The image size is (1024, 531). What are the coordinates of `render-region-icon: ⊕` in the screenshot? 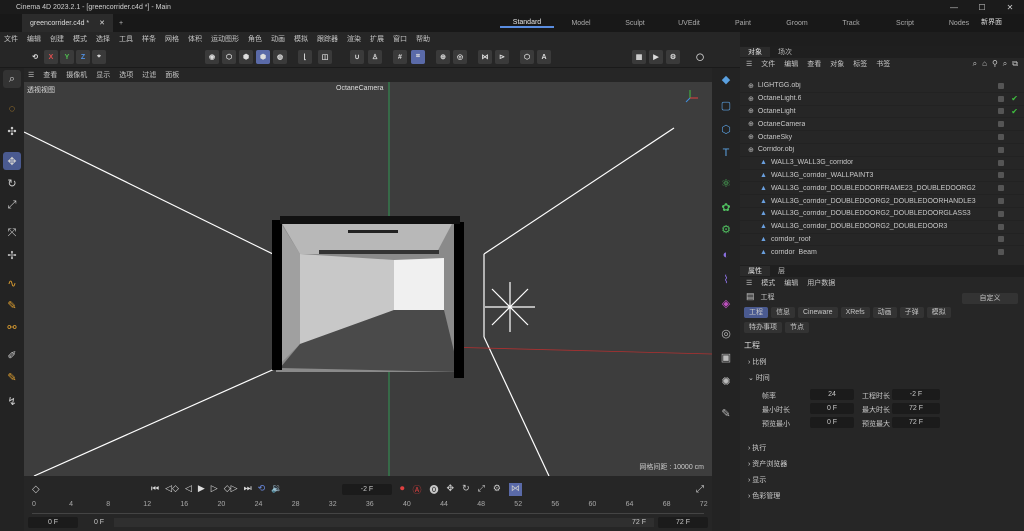 It's located at (443, 57).